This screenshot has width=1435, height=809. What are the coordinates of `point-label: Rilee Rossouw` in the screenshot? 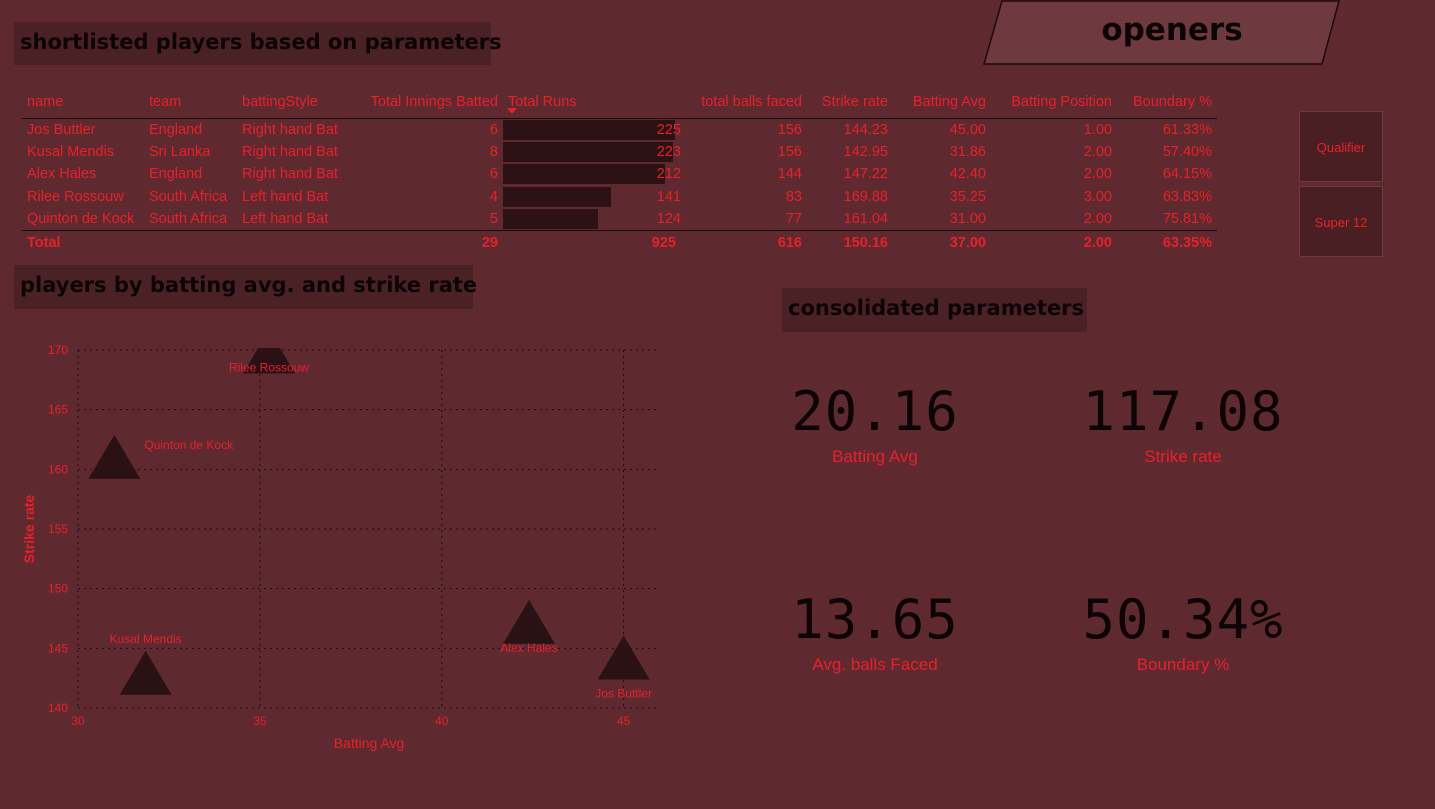 It's located at (269, 367).